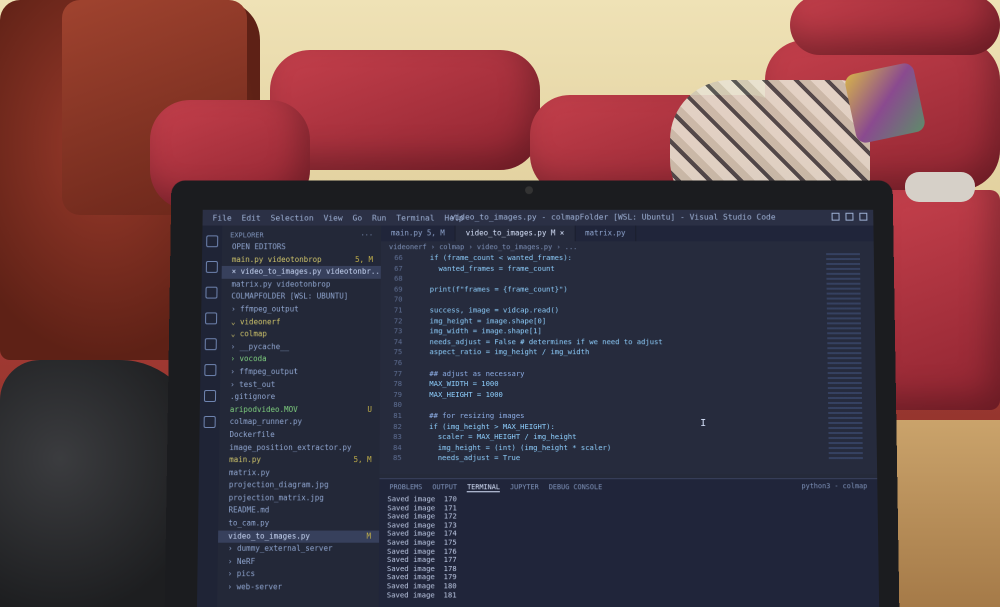  I want to click on file-tree-item: projection_diagram.jpg, so click(299, 485).